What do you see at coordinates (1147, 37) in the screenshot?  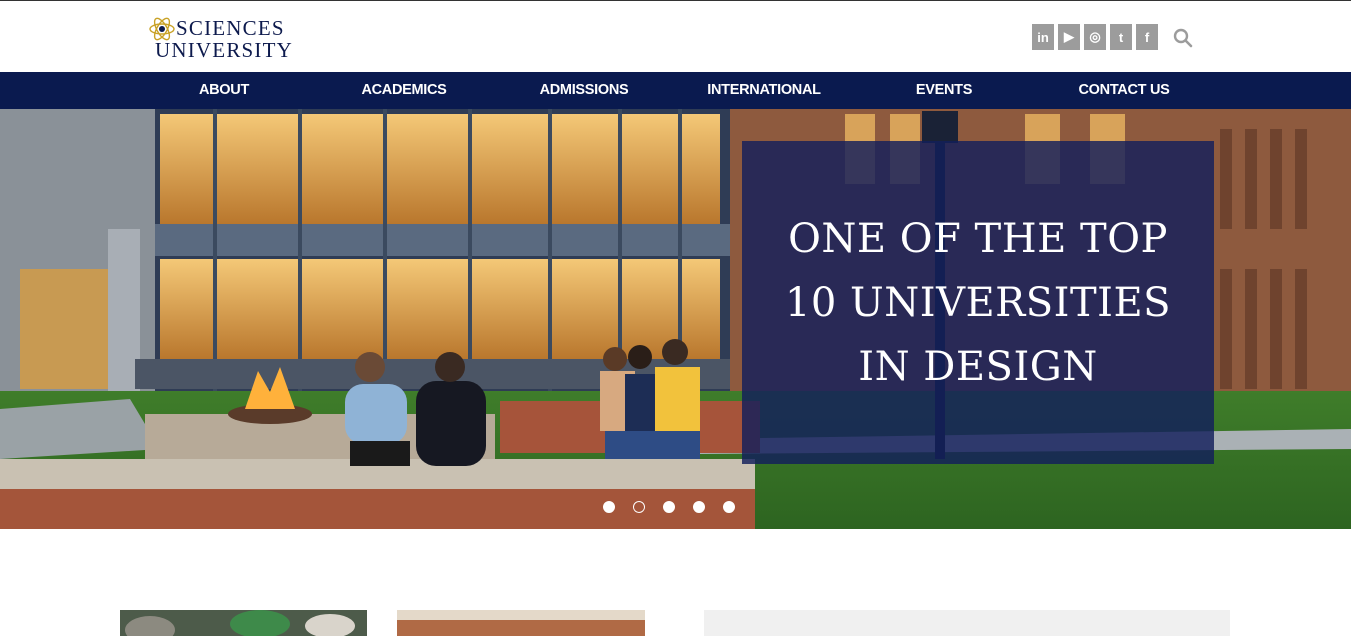 I see `facebook-icon: f` at bounding box center [1147, 37].